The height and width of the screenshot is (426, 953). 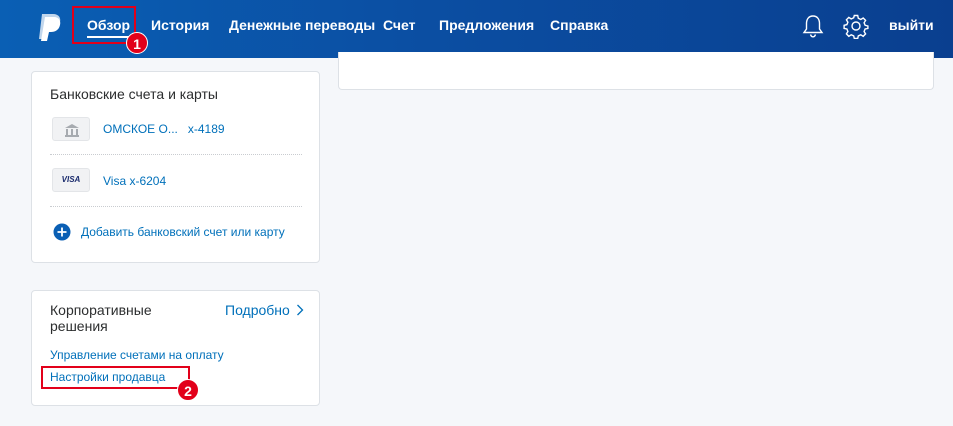 What do you see at coordinates (137, 43) in the screenshot?
I see `callout-number-1: 1` at bounding box center [137, 43].